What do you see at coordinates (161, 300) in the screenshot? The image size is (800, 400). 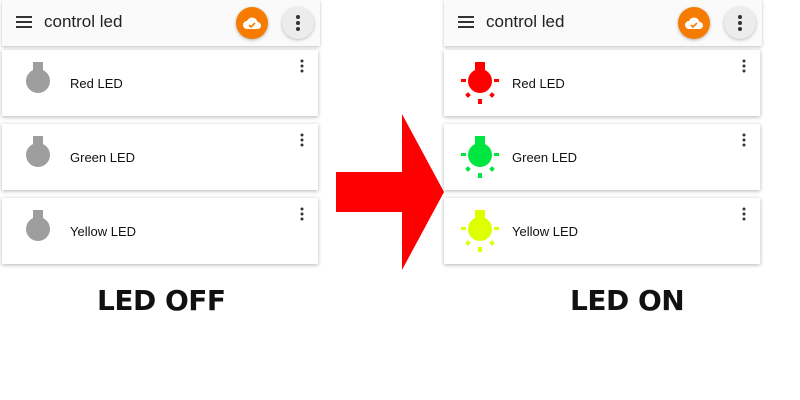 I see `caption-led-off: LED OFF` at bounding box center [161, 300].